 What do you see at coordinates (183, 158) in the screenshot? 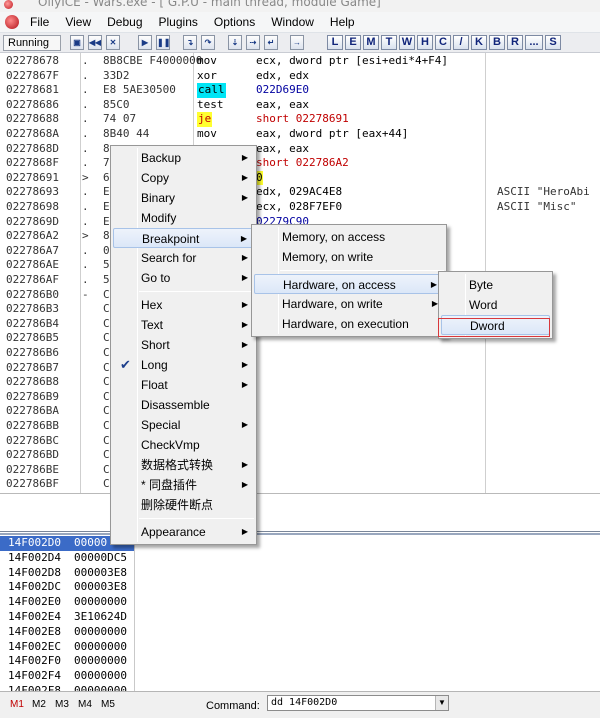
I see `context-menu-backup: Backup ▶` at bounding box center [183, 158].